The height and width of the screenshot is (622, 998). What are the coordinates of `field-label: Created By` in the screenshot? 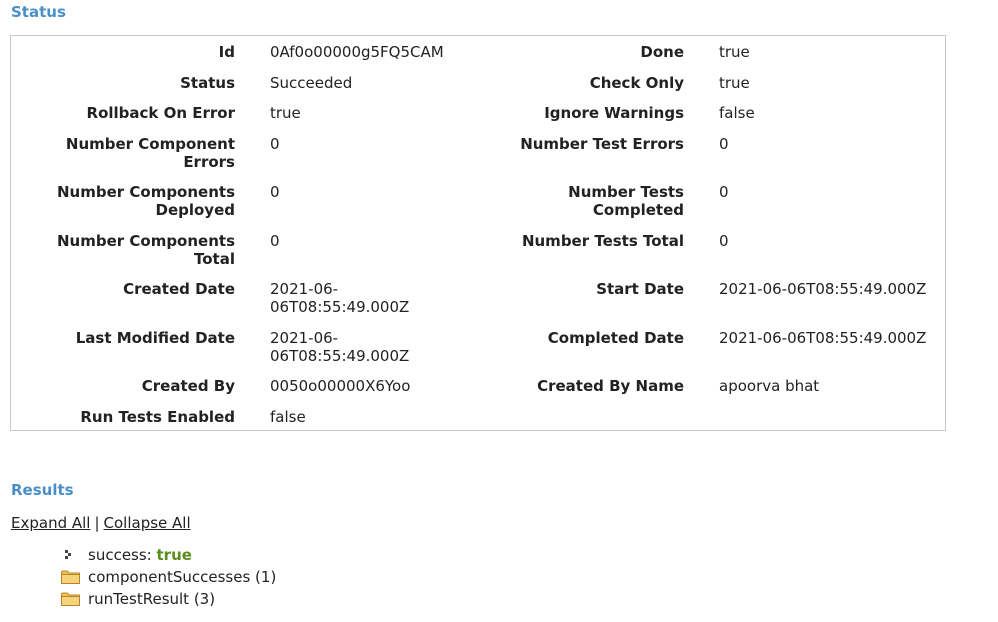 It's located at (188, 386).